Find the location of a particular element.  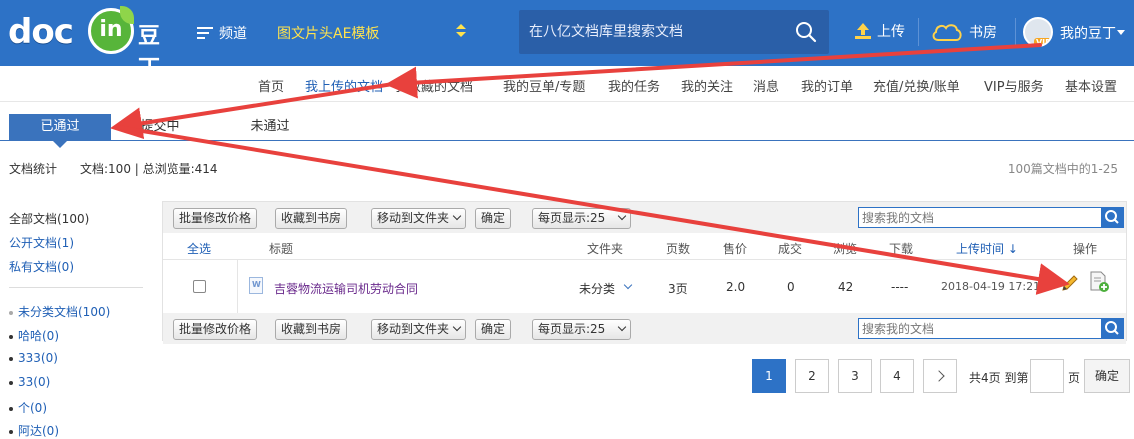

docin-logo: doc in 豆丁 is located at coordinates (91, 43).